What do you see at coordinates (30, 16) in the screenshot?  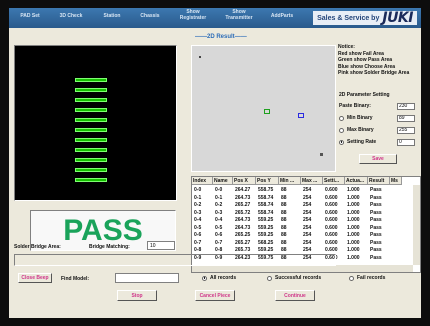 I see `tab-pad-set: PAD Set` at bounding box center [30, 16].